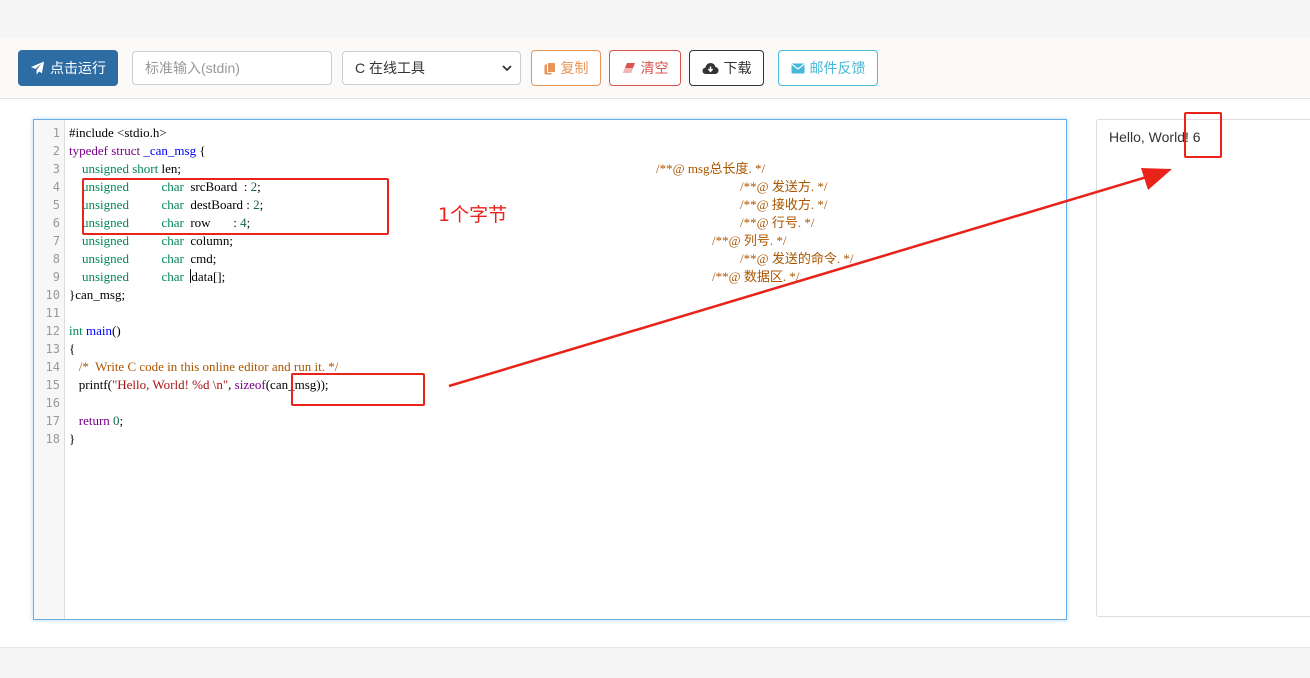  What do you see at coordinates (52, 403) in the screenshot?
I see `line-number: 16` at bounding box center [52, 403].